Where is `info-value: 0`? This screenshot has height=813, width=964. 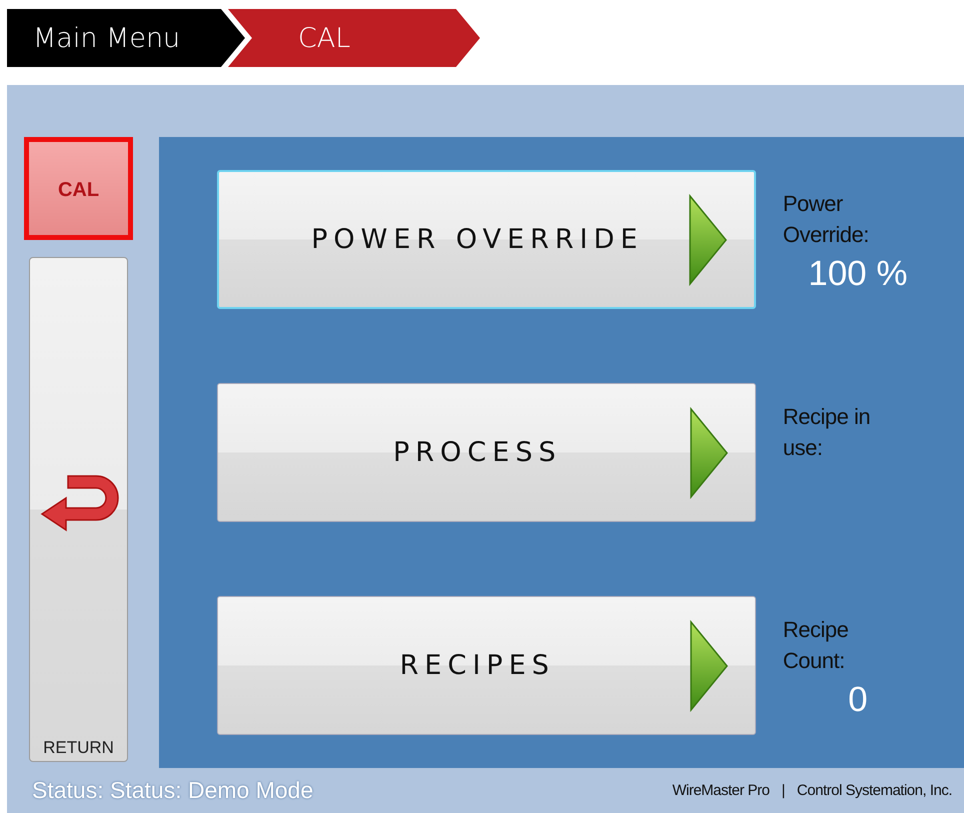
info-value: 0 is located at coordinates (858, 700).